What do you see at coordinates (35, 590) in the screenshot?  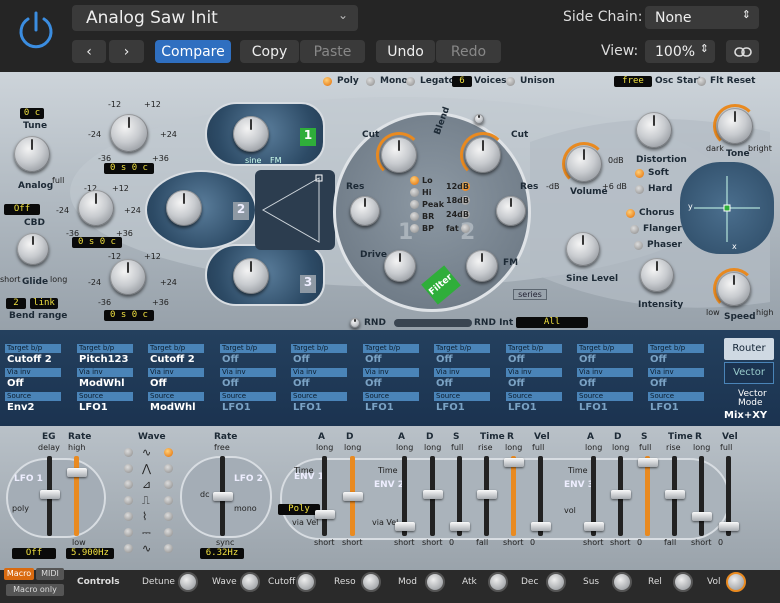 I see `macro-only-button: Macro only` at bounding box center [35, 590].